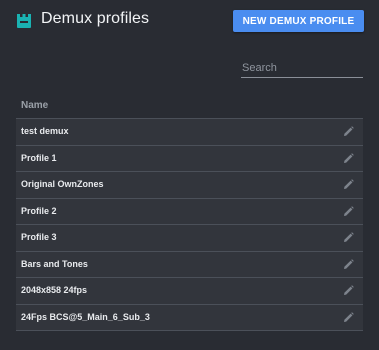 The width and height of the screenshot is (379, 350). Describe the element at coordinates (39, 157) in the screenshot. I see `profile-name: Profile 1` at that location.